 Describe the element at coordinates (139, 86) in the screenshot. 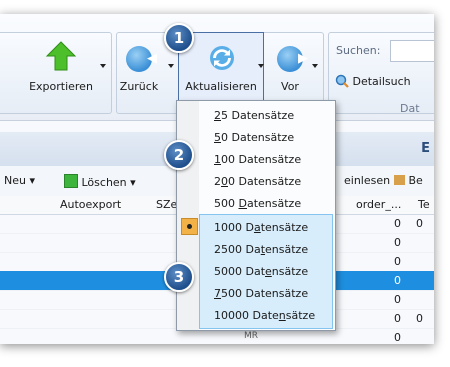

I see `back-label: Zurück` at that location.